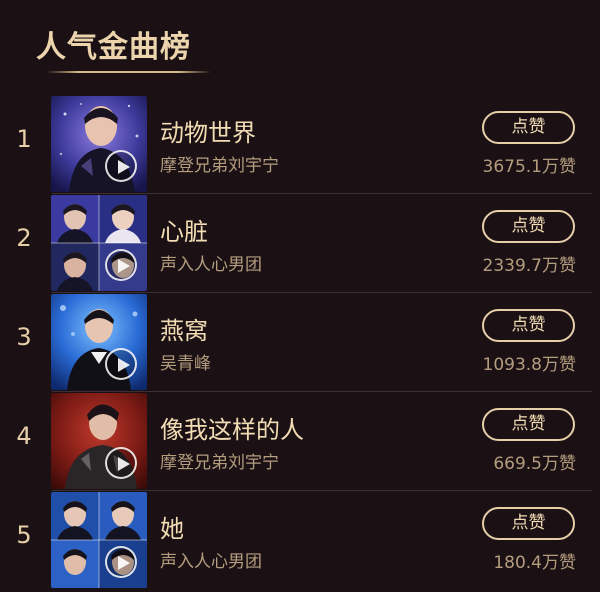 The height and width of the screenshot is (592, 600). Describe the element at coordinates (24, 535) in the screenshot. I see `rank-number: 5` at that location.